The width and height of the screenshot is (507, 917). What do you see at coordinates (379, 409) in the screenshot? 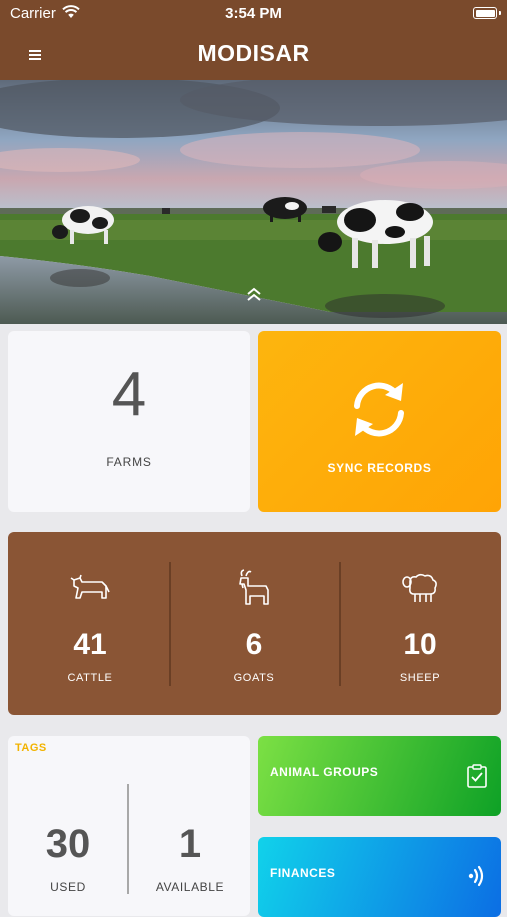
I see `sync-arrows-icon` at bounding box center [379, 409].